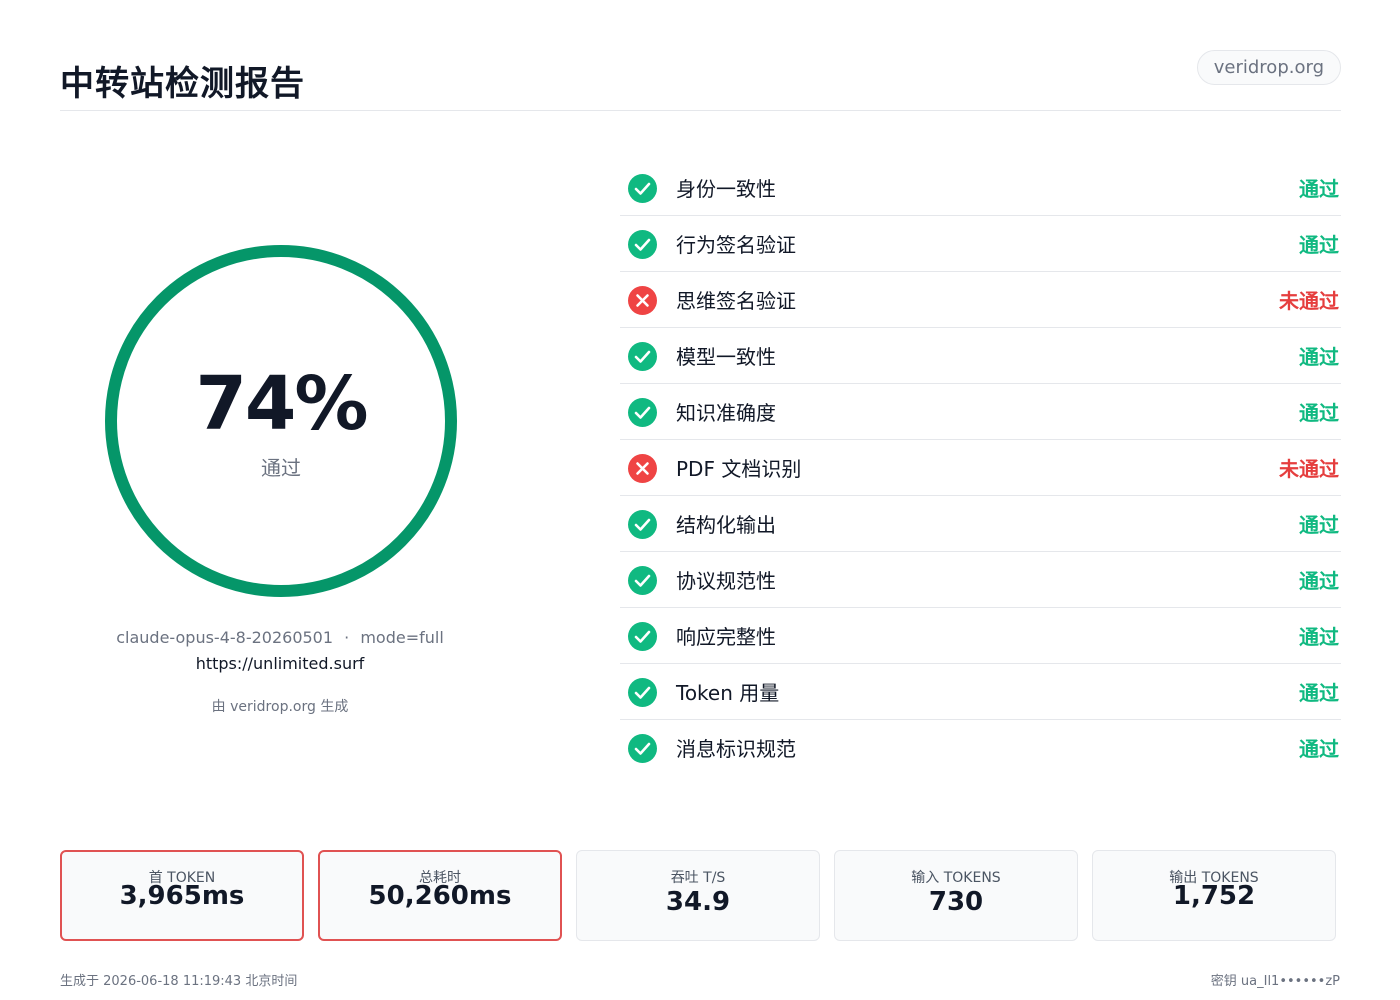 The width and height of the screenshot is (1400, 1000). Describe the element at coordinates (980, 356) in the screenshot. I see `check-row: 模型一致性 通过` at that location.